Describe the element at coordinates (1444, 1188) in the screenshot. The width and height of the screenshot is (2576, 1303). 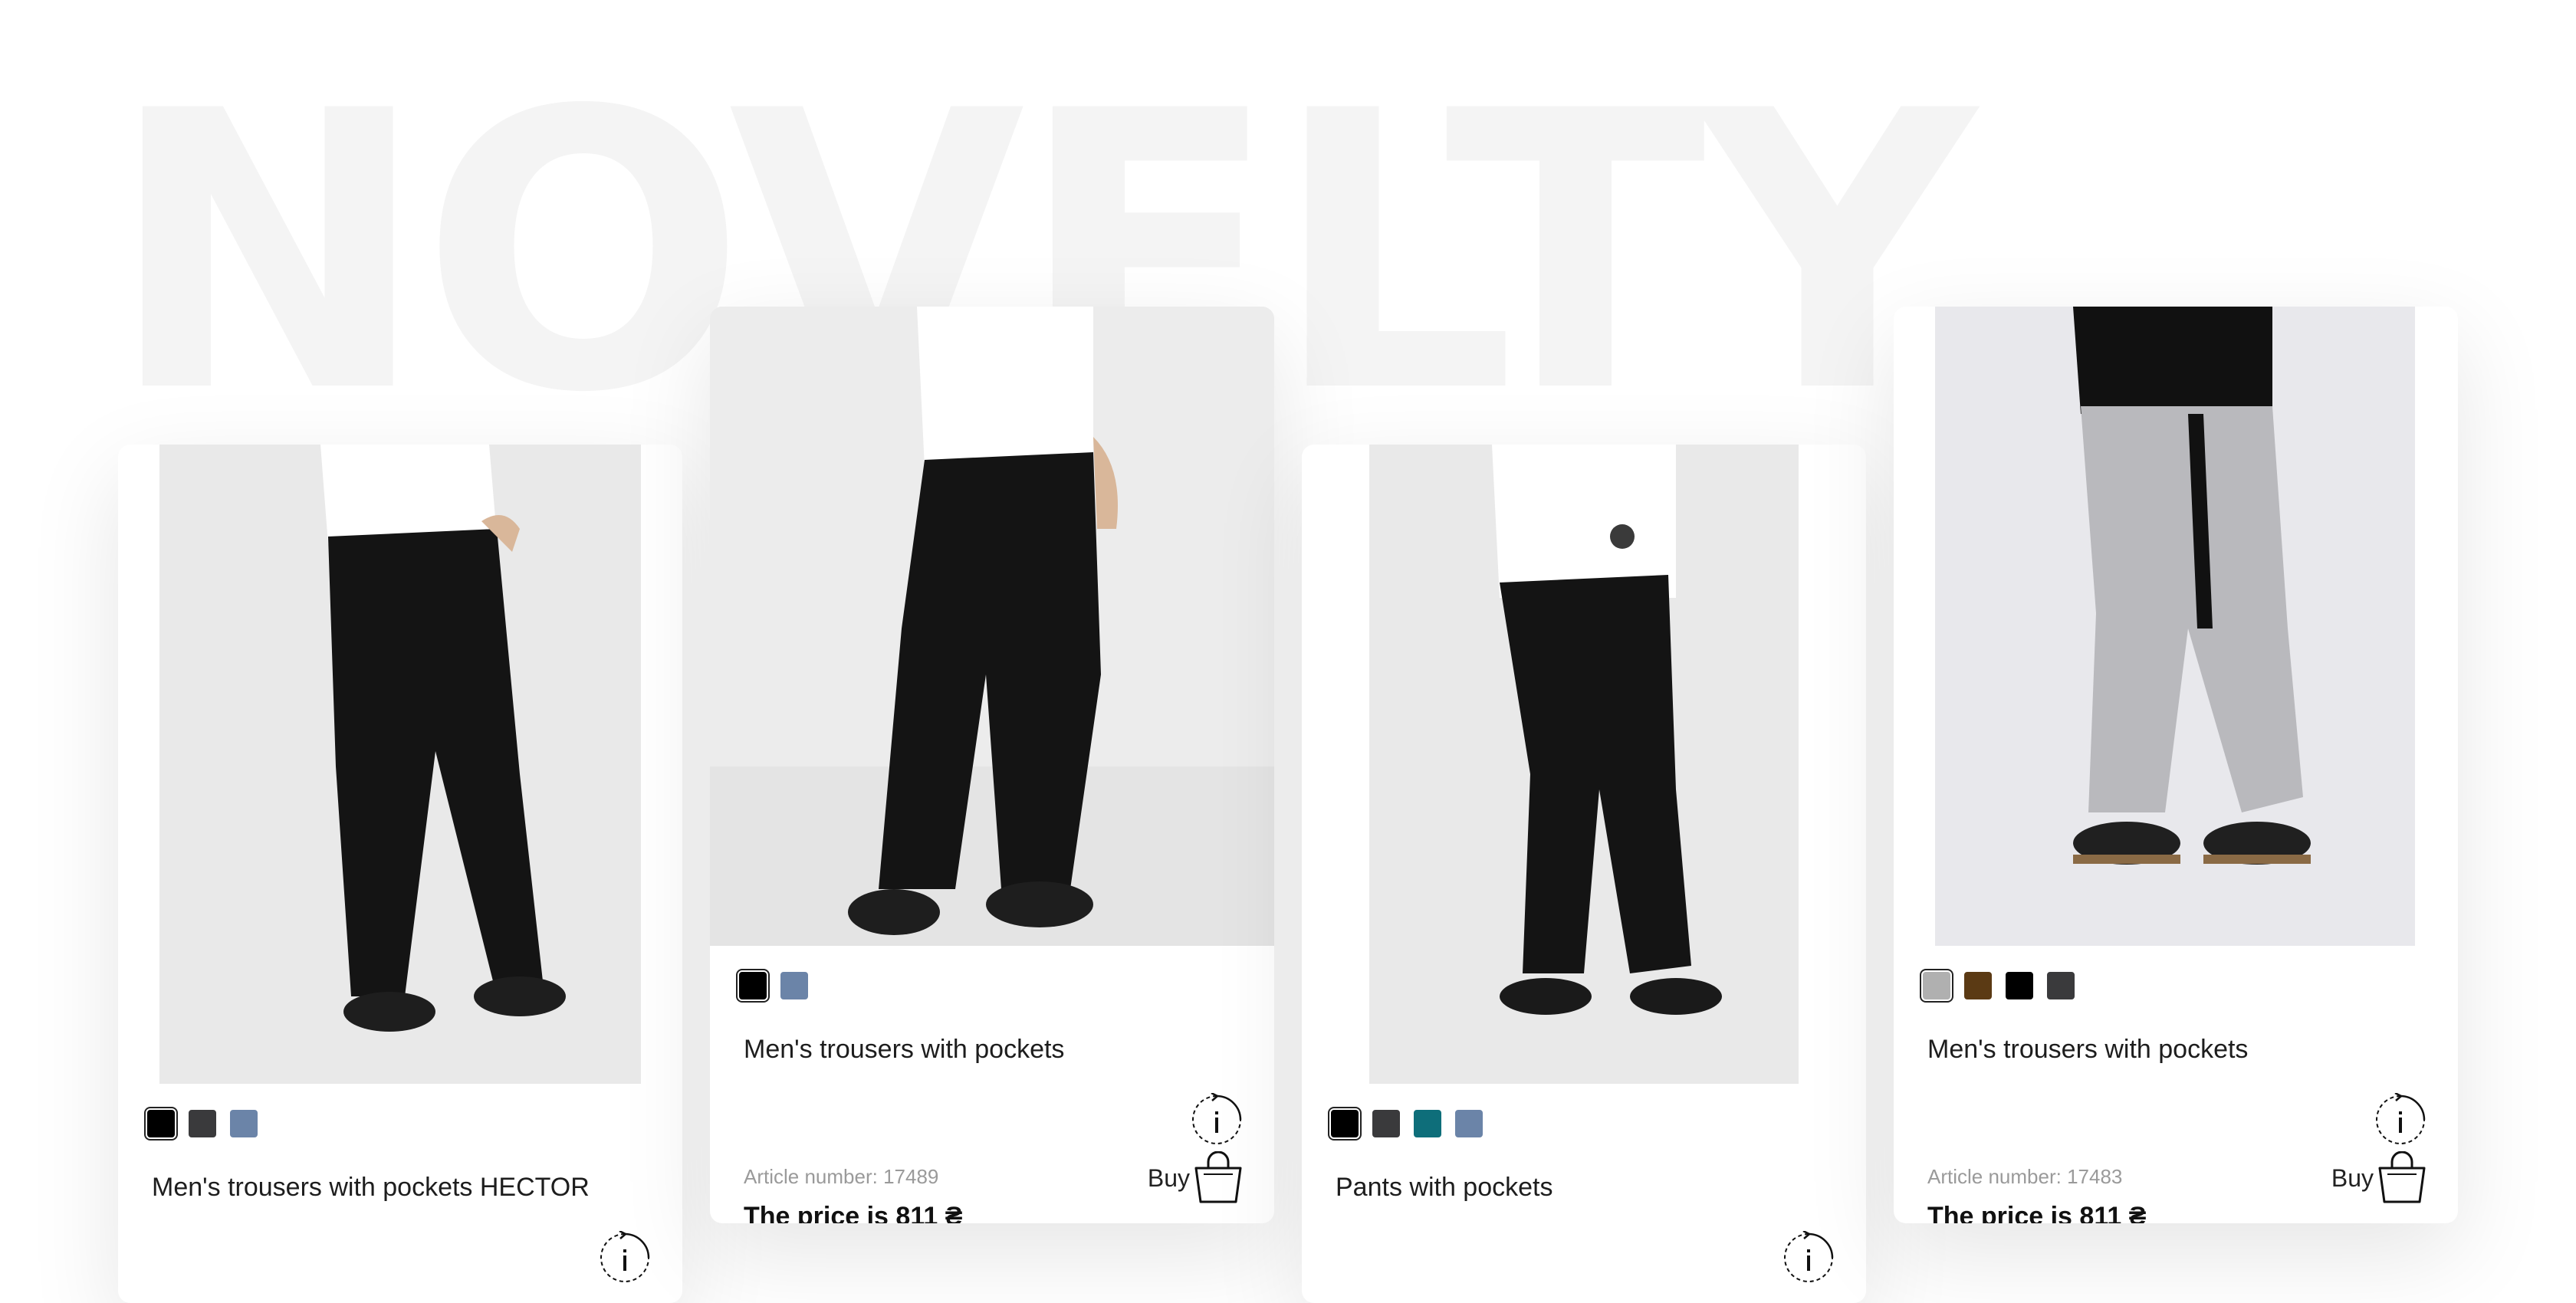
I see `product-title: Pants with pockets` at that location.